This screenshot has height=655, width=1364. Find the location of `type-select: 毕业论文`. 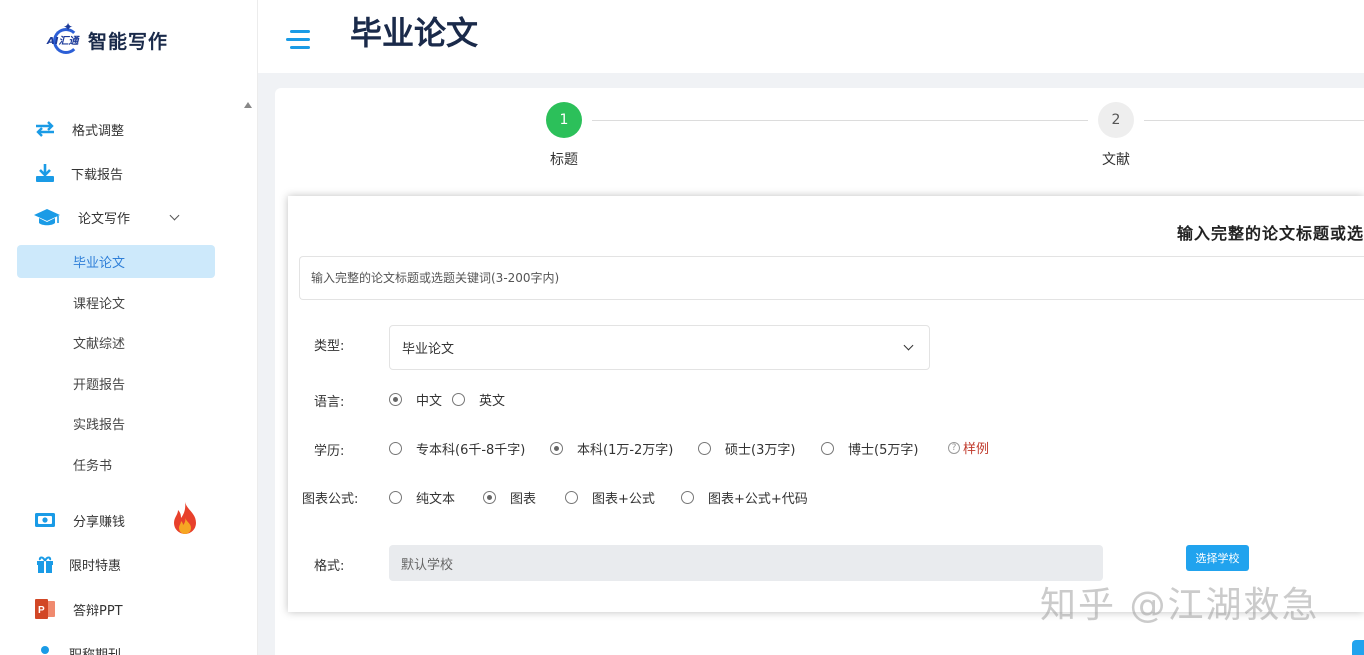

type-select: 毕业论文 is located at coordinates (659, 347).